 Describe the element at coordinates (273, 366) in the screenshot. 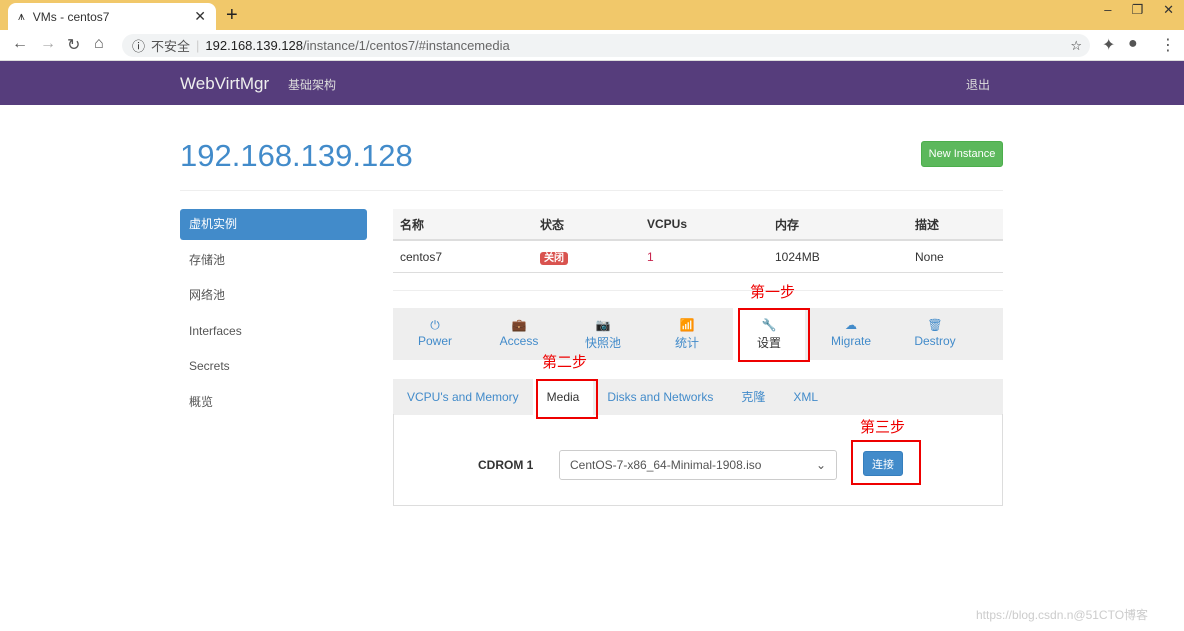

I see `sidebar-item: Secrets` at that location.